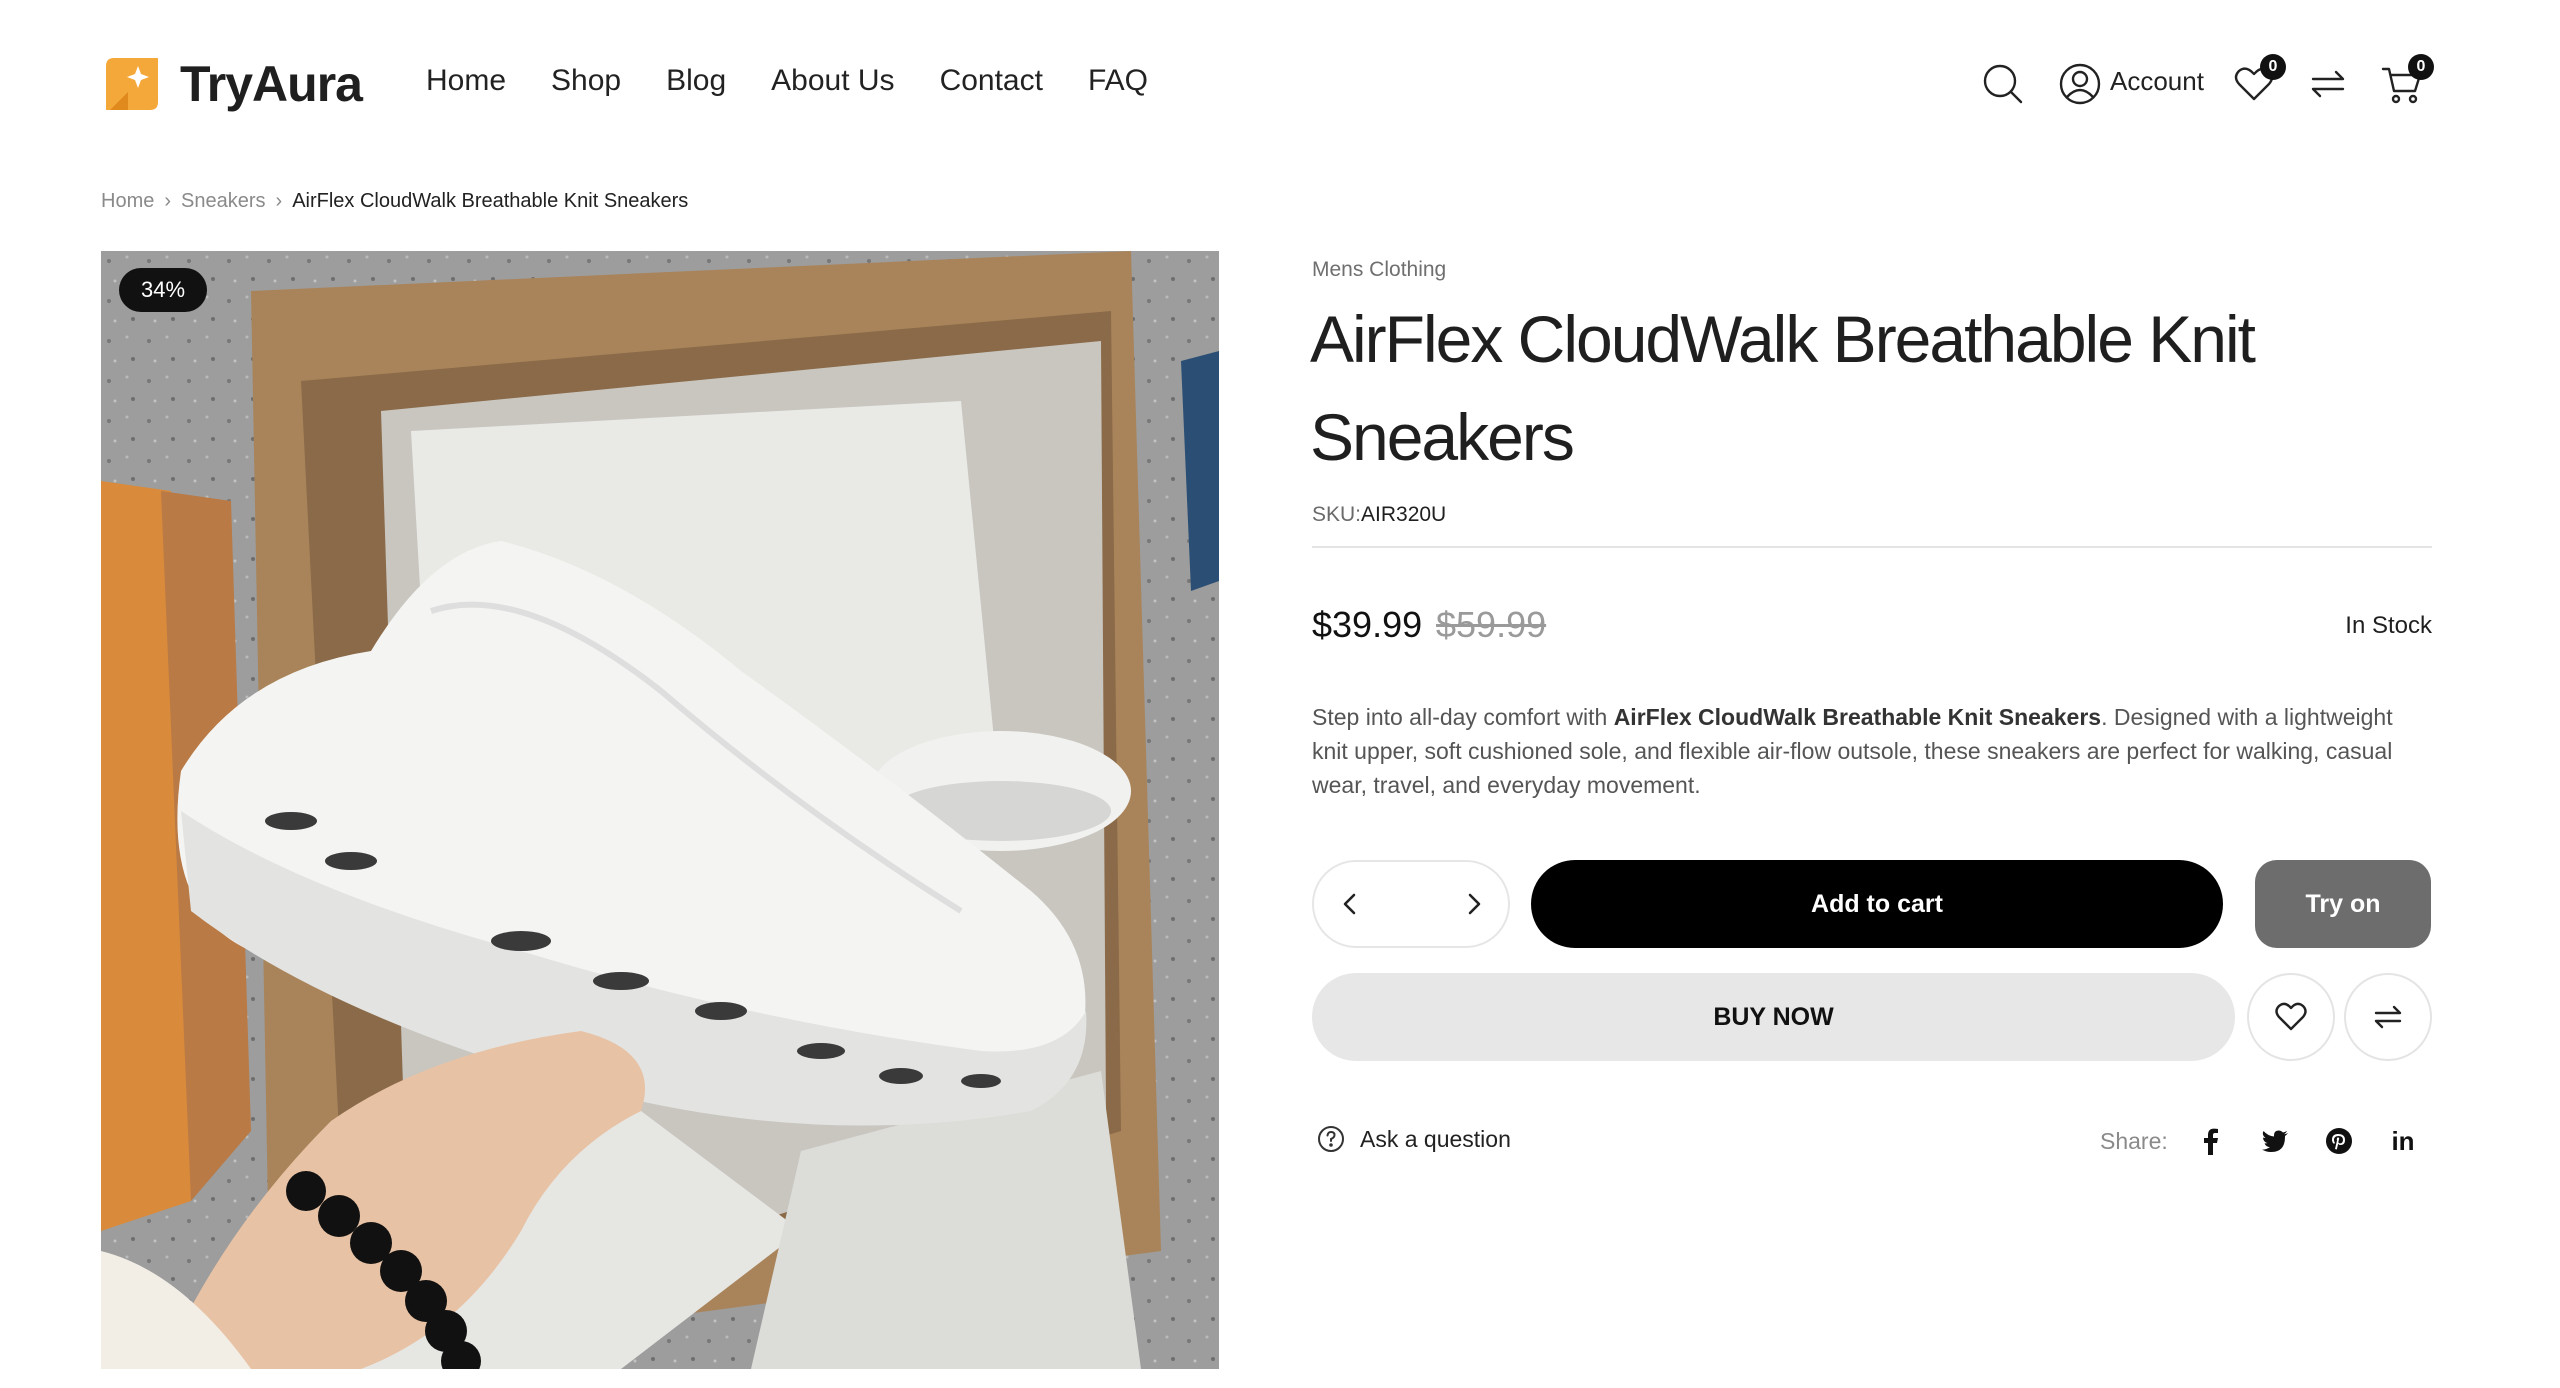  Describe the element at coordinates (586, 81) in the screenshot. I see `nav-shop: Shop` at that location.